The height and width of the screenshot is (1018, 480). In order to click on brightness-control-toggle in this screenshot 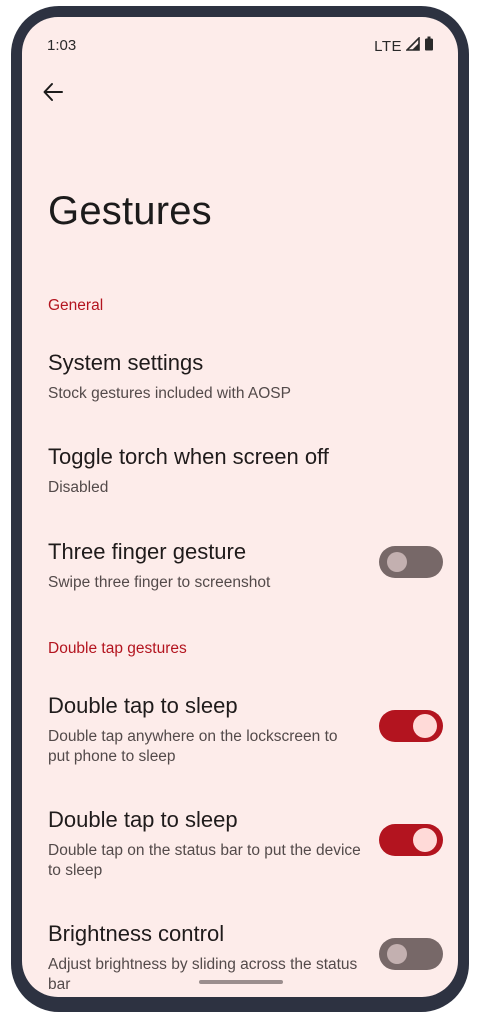, I will do `click(411, 954)`.